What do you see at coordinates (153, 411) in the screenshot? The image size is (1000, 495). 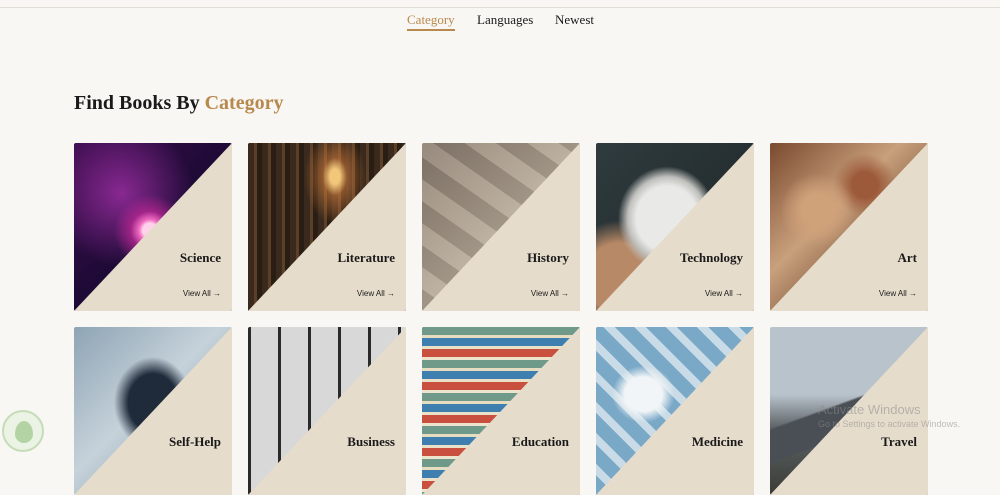 I see `category-card-self-help: Self-Help` at bounding box center [153, 411].